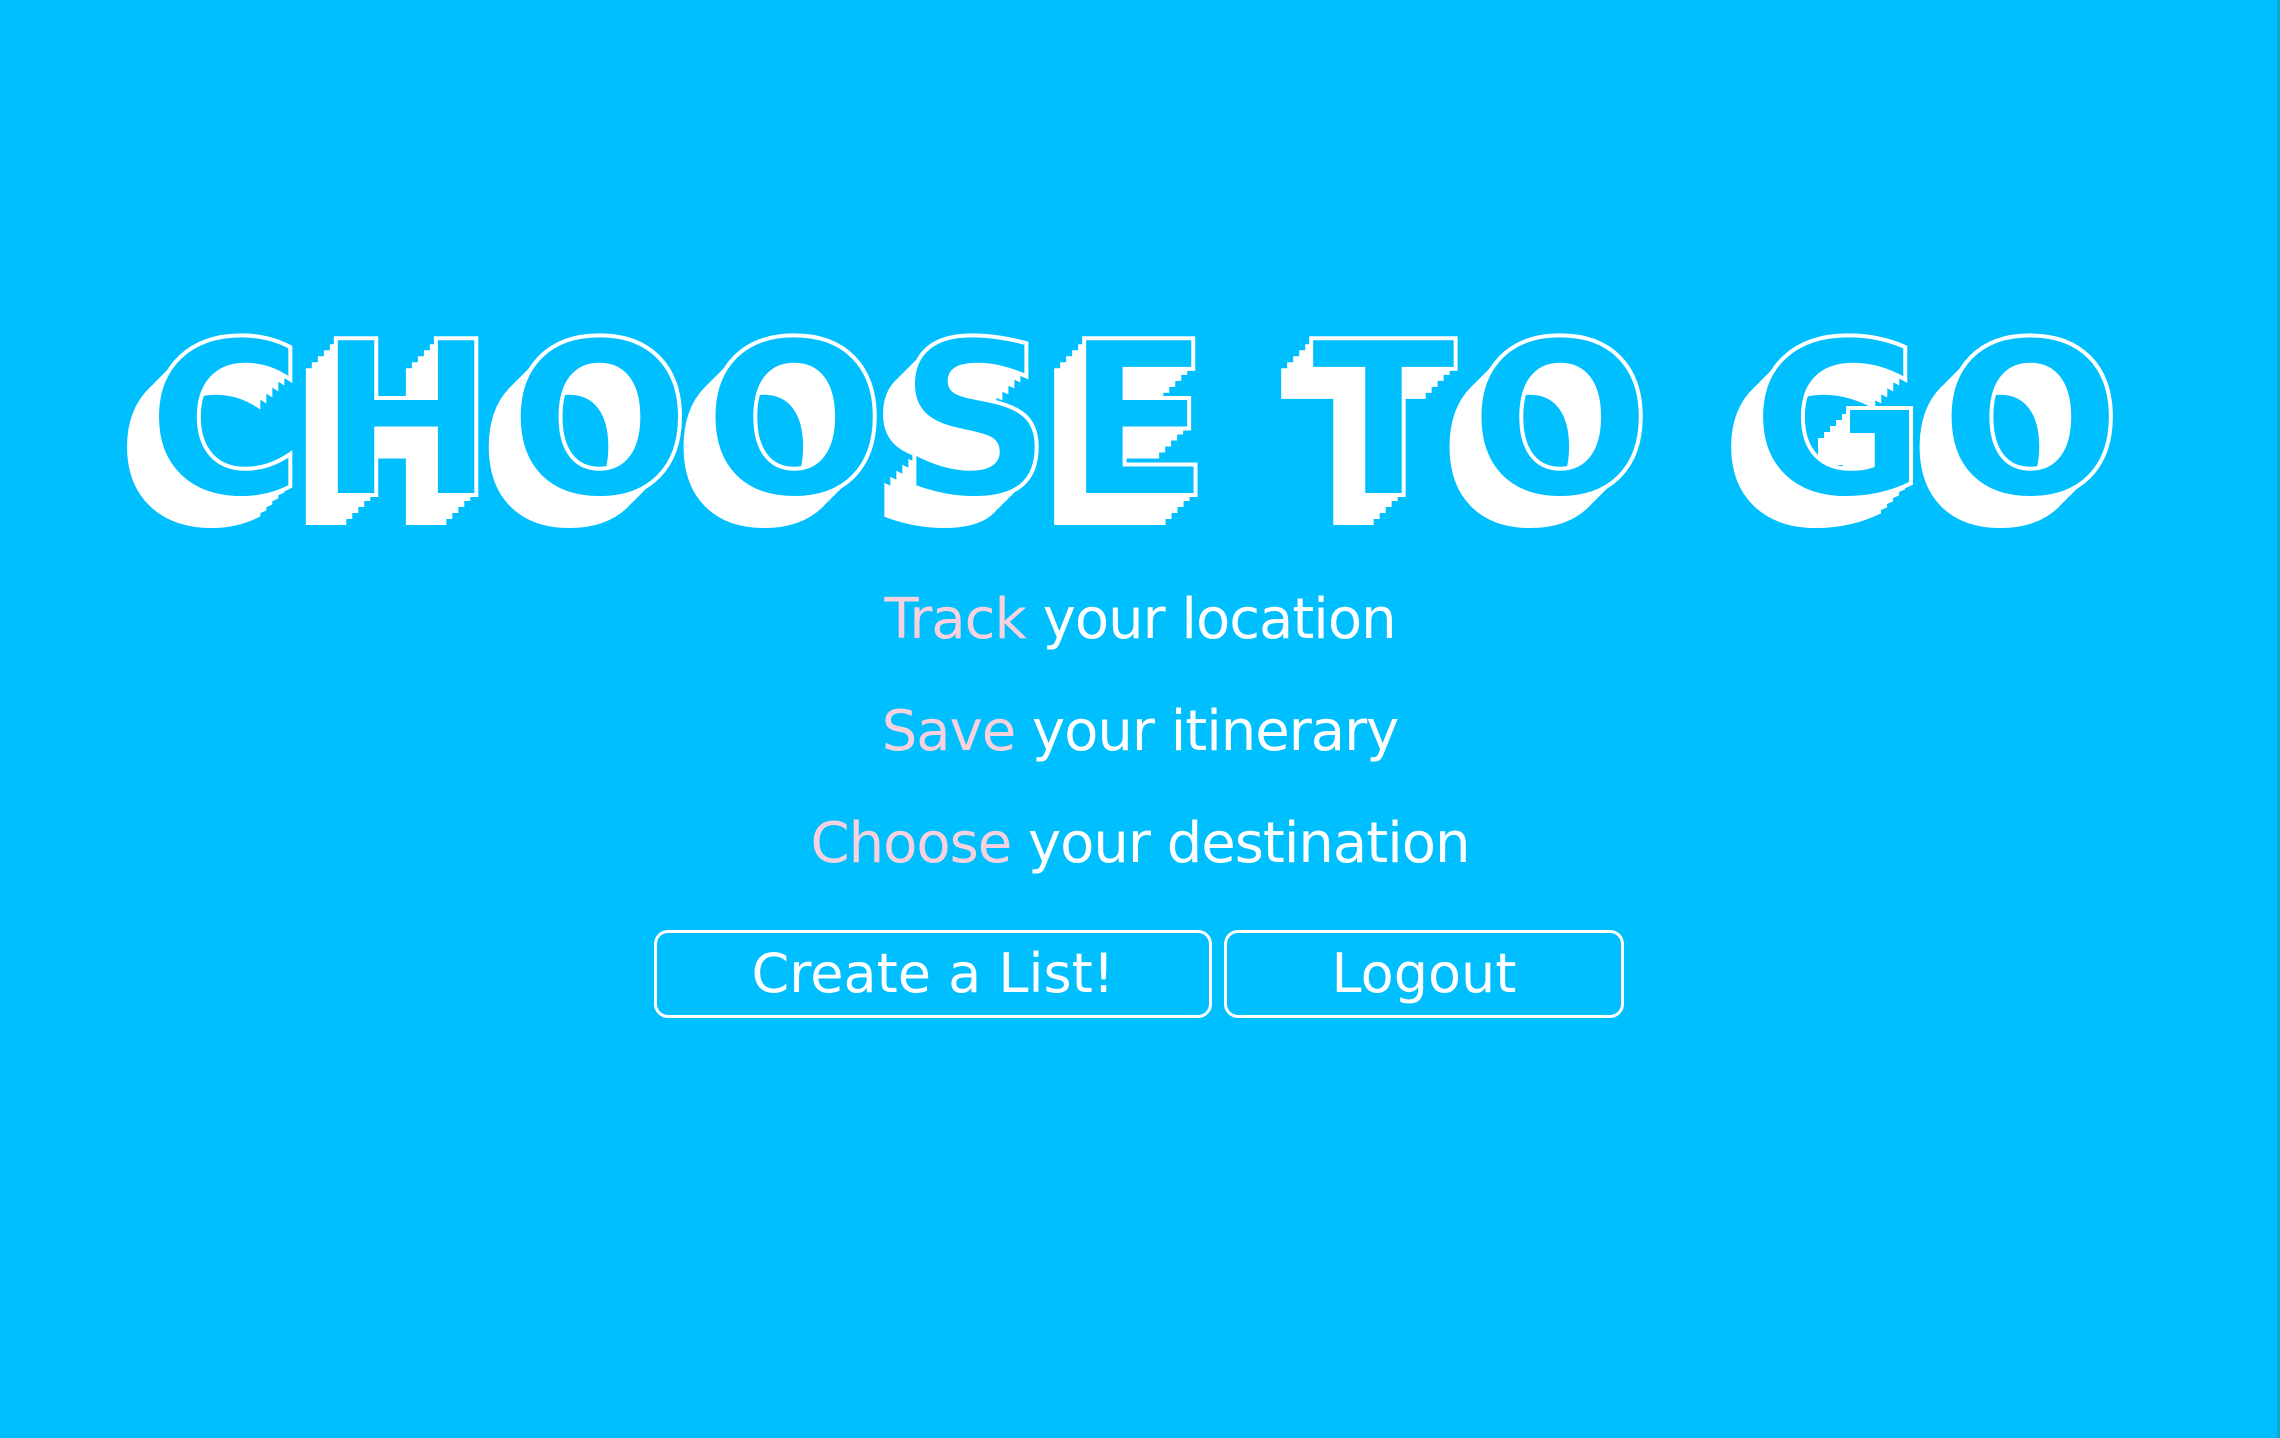 The height and width of the screenshot is (1438, 2280). Describe the element at coordinates (955, 619) in the screenshot. I see `tagline-highlight: Track` at that location.